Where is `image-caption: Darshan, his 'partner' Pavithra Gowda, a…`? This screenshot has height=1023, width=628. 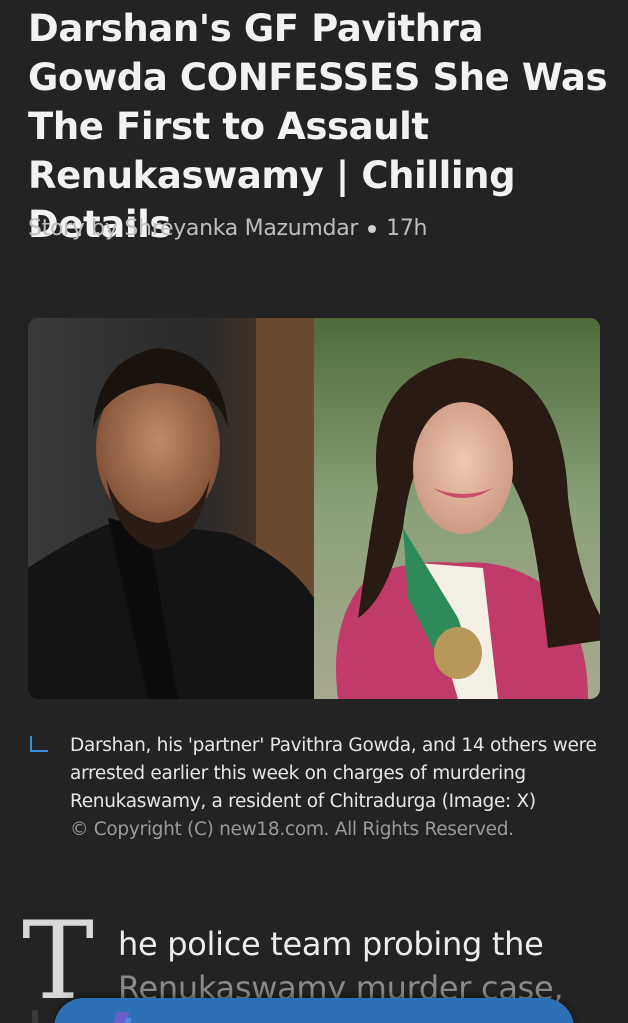 image-caption: Darshan, his 'partner' Pavithra Gowda, a… is located at coordinates (314, 788).